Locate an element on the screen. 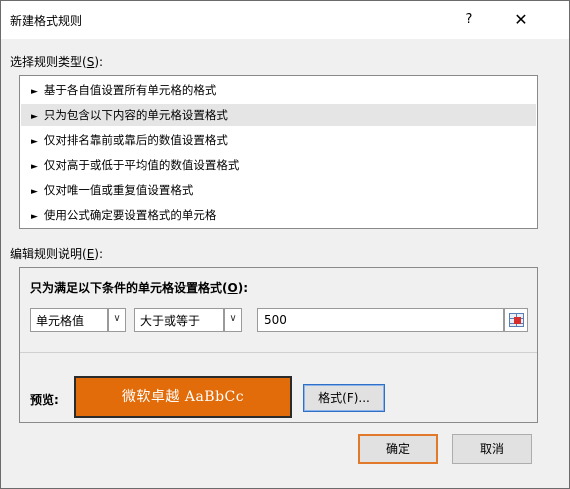  range-select-arrow-icon is located at coordinates (517, 320).